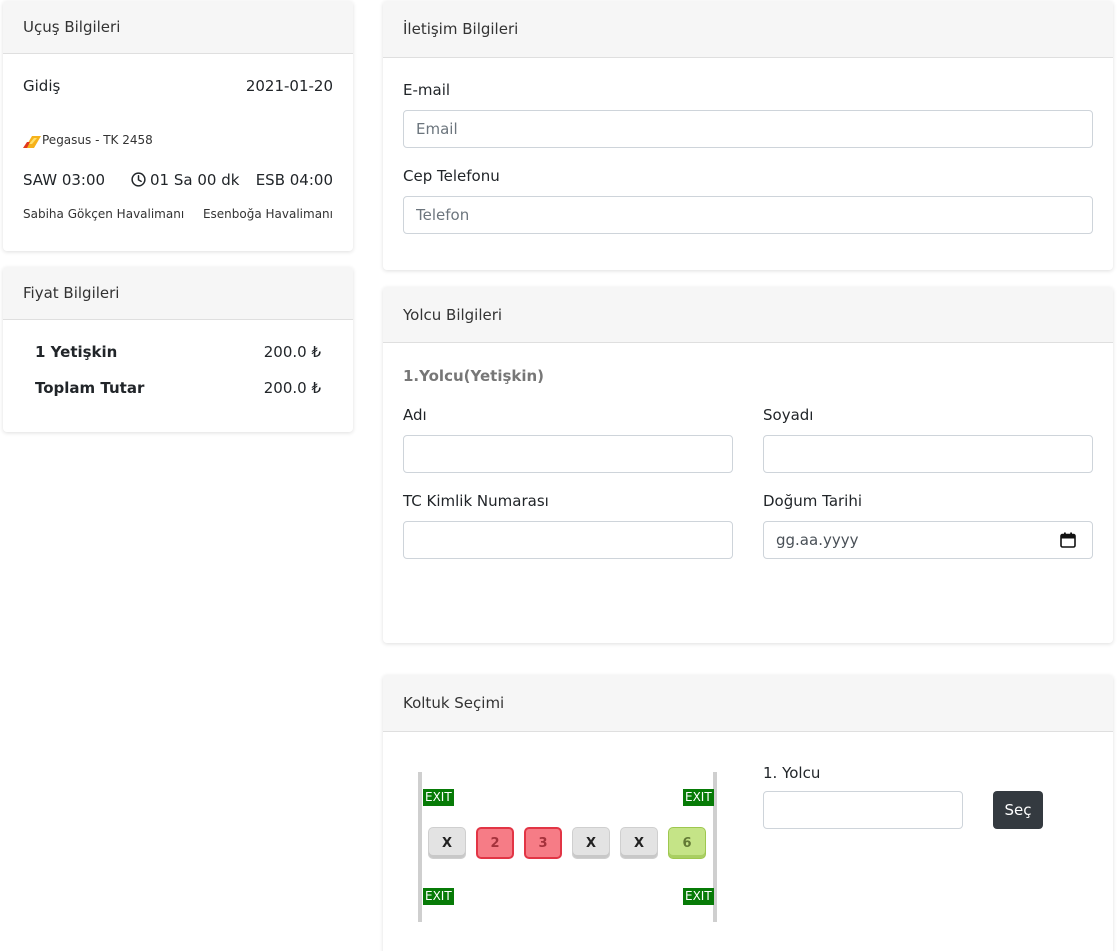 Image resolution: width=1117 pixels, height=951 pixels. Describe the element at coordinates (748, 29) in the screenshot. I see `contact-info-header: İletişim Bilgileri` at that location.